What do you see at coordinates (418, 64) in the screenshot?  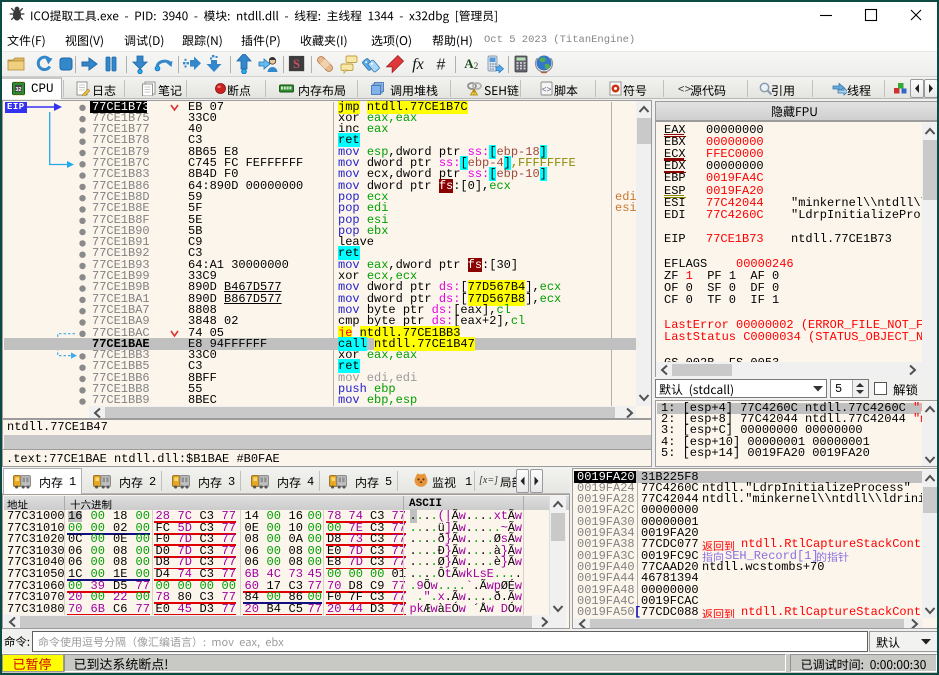 I see `svg-text: fx` at bounding box center [418, 64].